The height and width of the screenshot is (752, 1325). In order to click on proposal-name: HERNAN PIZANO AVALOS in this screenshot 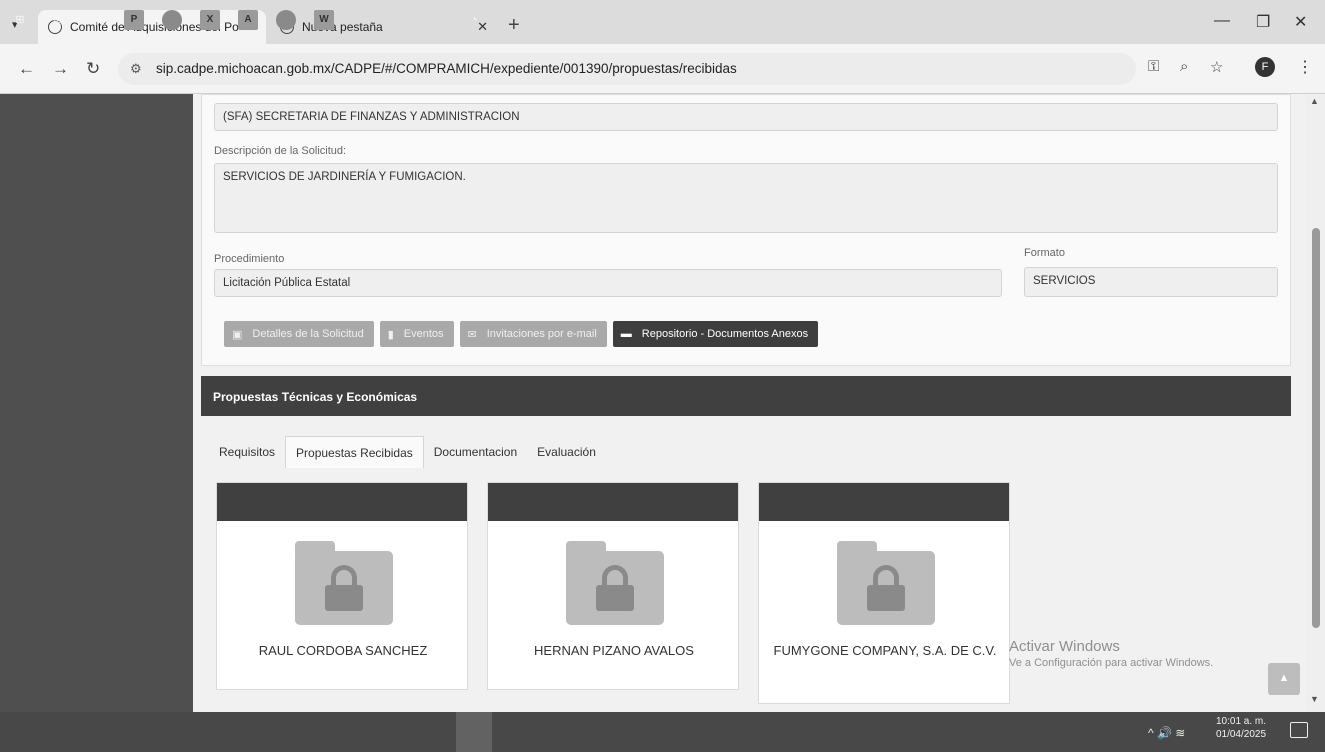, I will do `click(614, 650)`.